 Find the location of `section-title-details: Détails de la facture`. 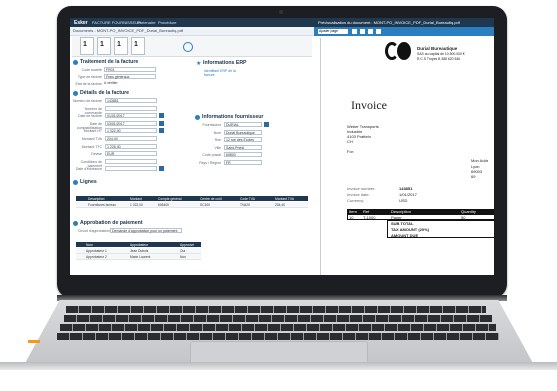

section-title-details: Détails de la facture is located at coordinates (105, 93).